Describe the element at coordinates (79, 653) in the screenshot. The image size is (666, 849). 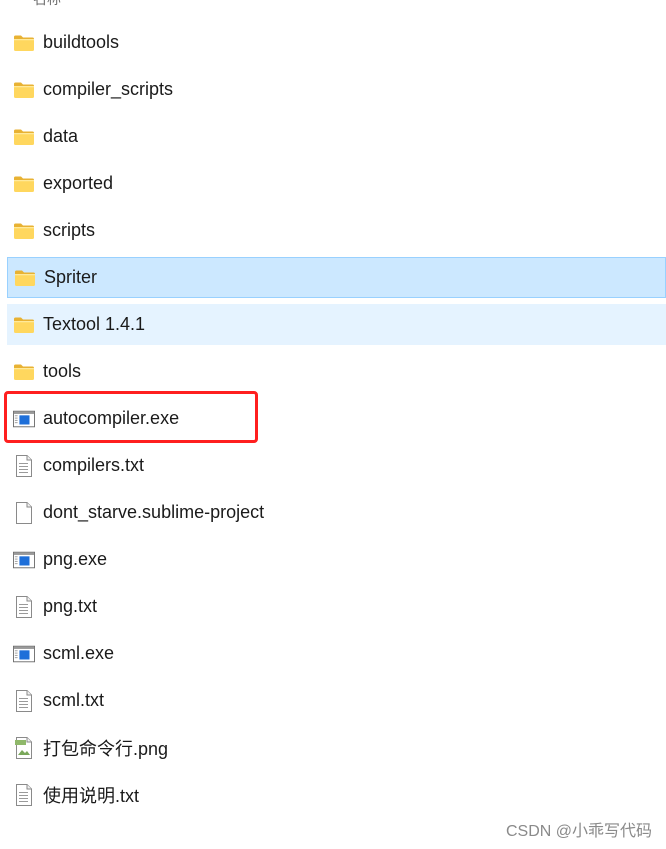
I see `file-name: scml.exe` at that location.